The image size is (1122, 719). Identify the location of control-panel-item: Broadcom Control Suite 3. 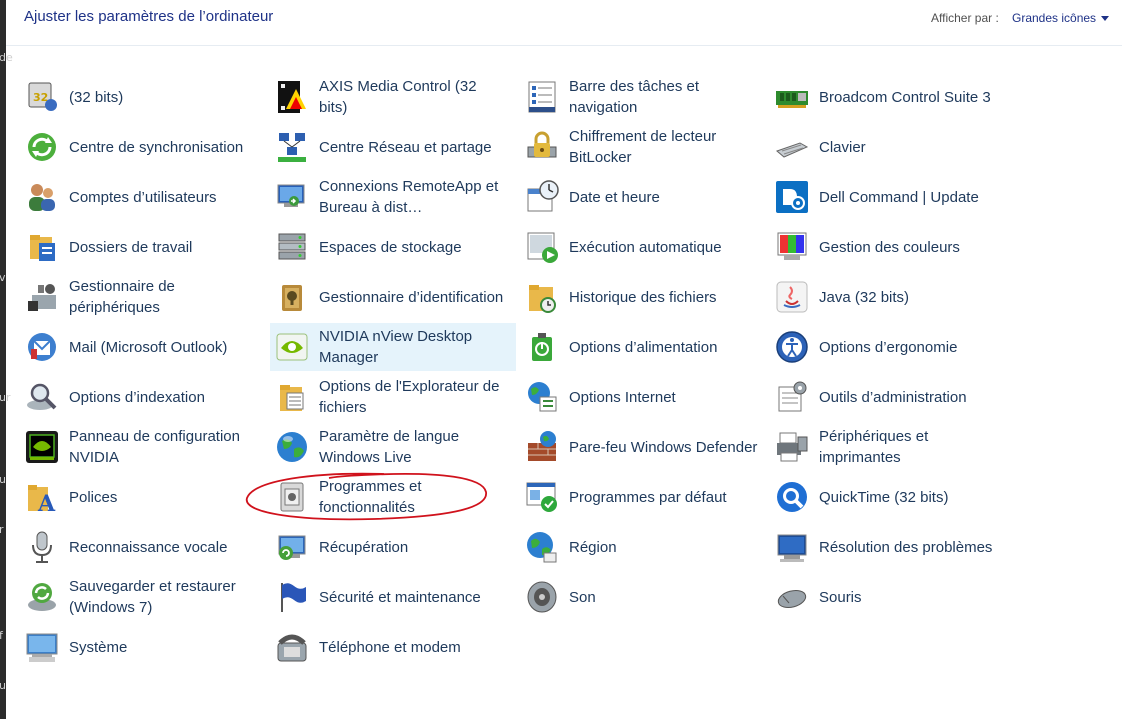
(893, 97).